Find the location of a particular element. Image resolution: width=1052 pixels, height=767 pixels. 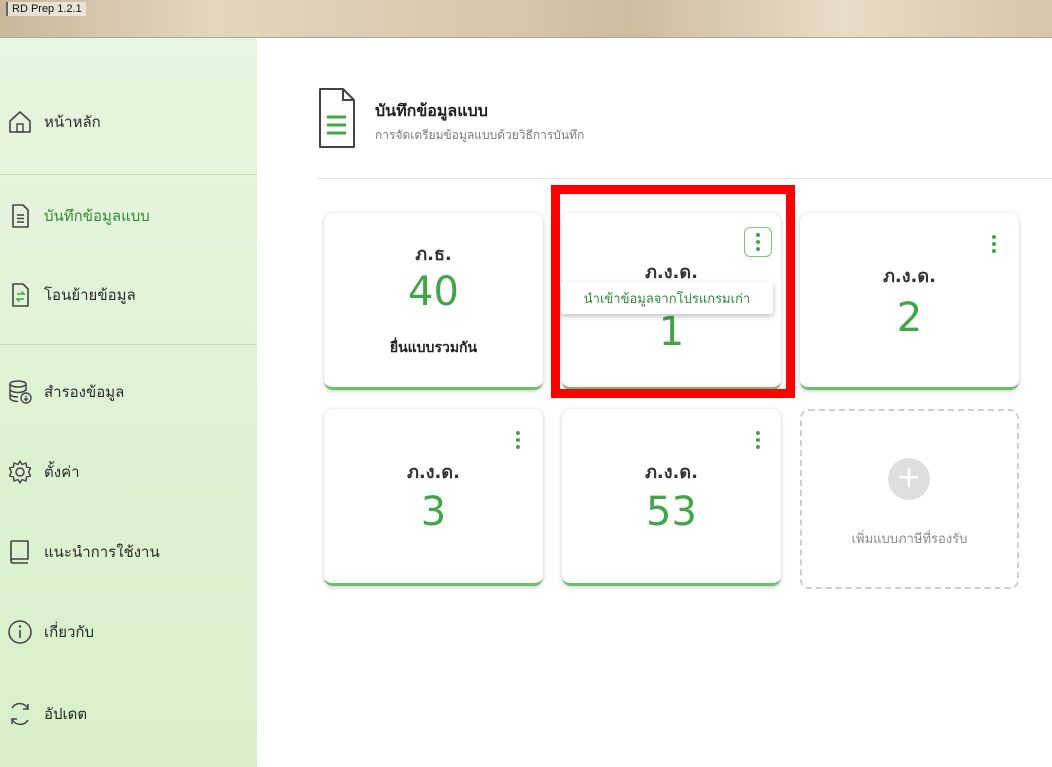

sidebar-item-backup: สำรองข้อมูล is located at coordinates (128, 392).